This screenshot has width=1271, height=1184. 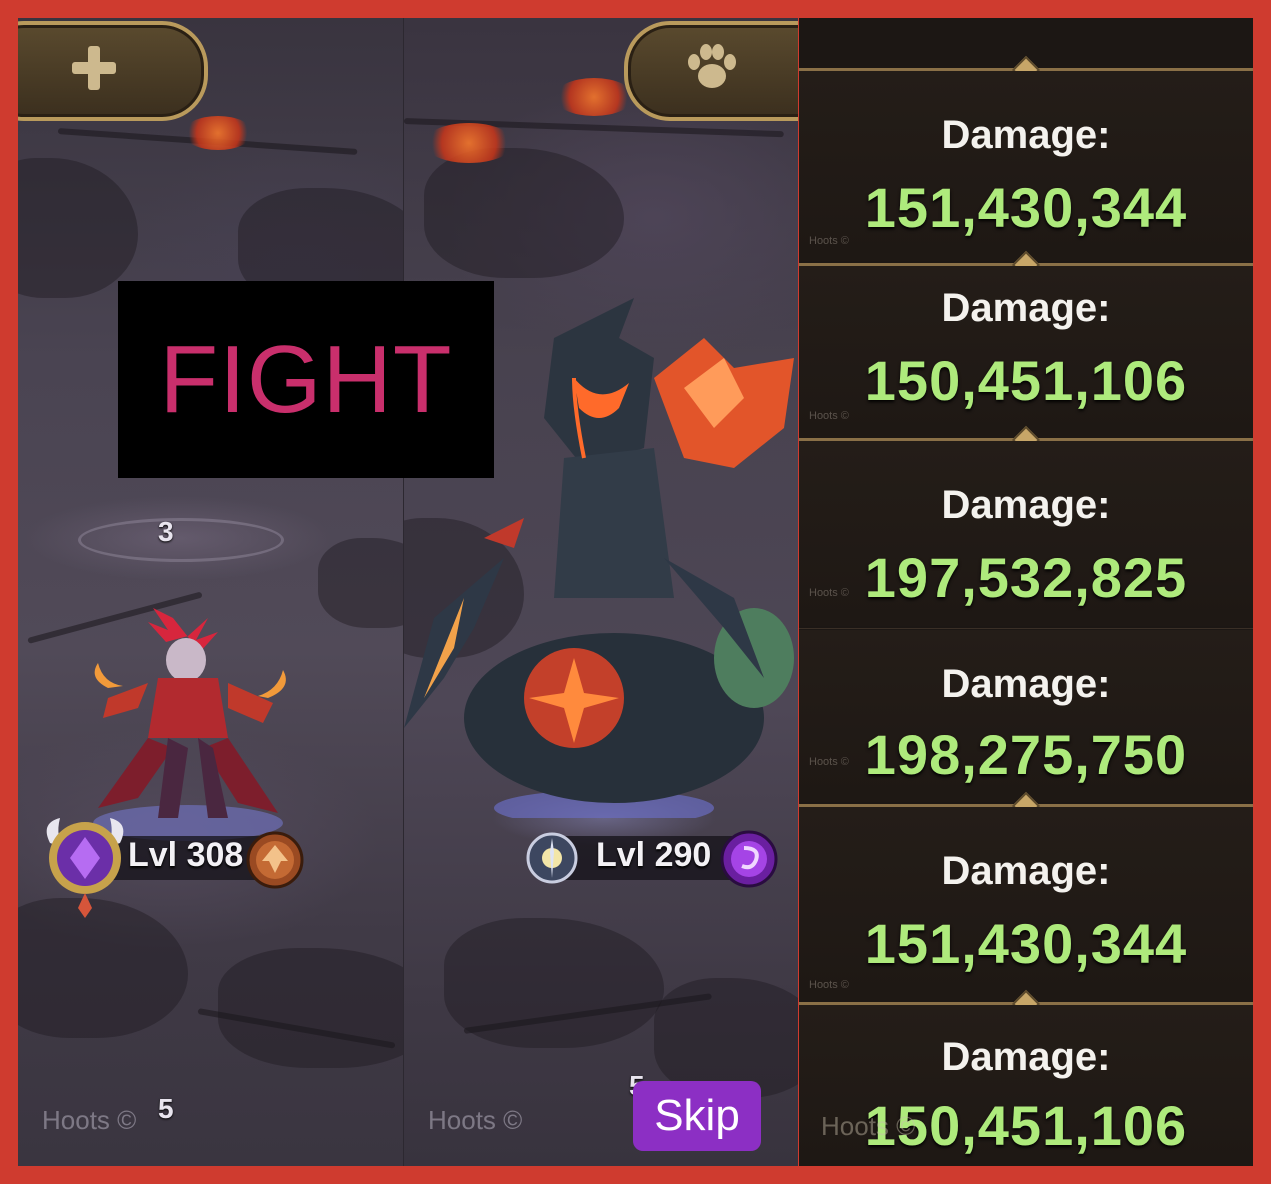 I want to click on faction-badge-icon, so click(x=85, y=868).